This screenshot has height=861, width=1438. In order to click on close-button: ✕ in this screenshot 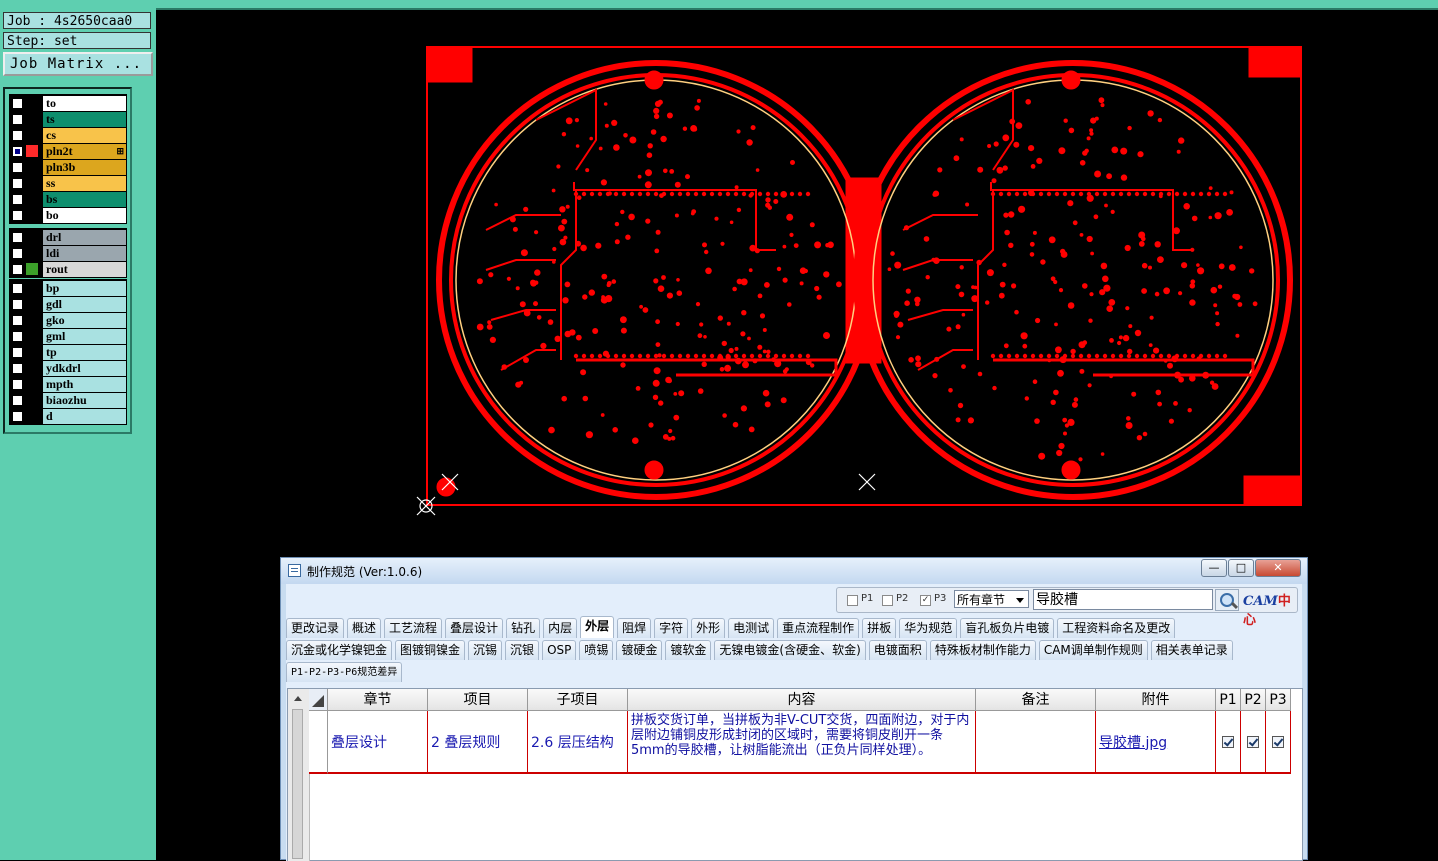, I will do `click(1278, 568)`.